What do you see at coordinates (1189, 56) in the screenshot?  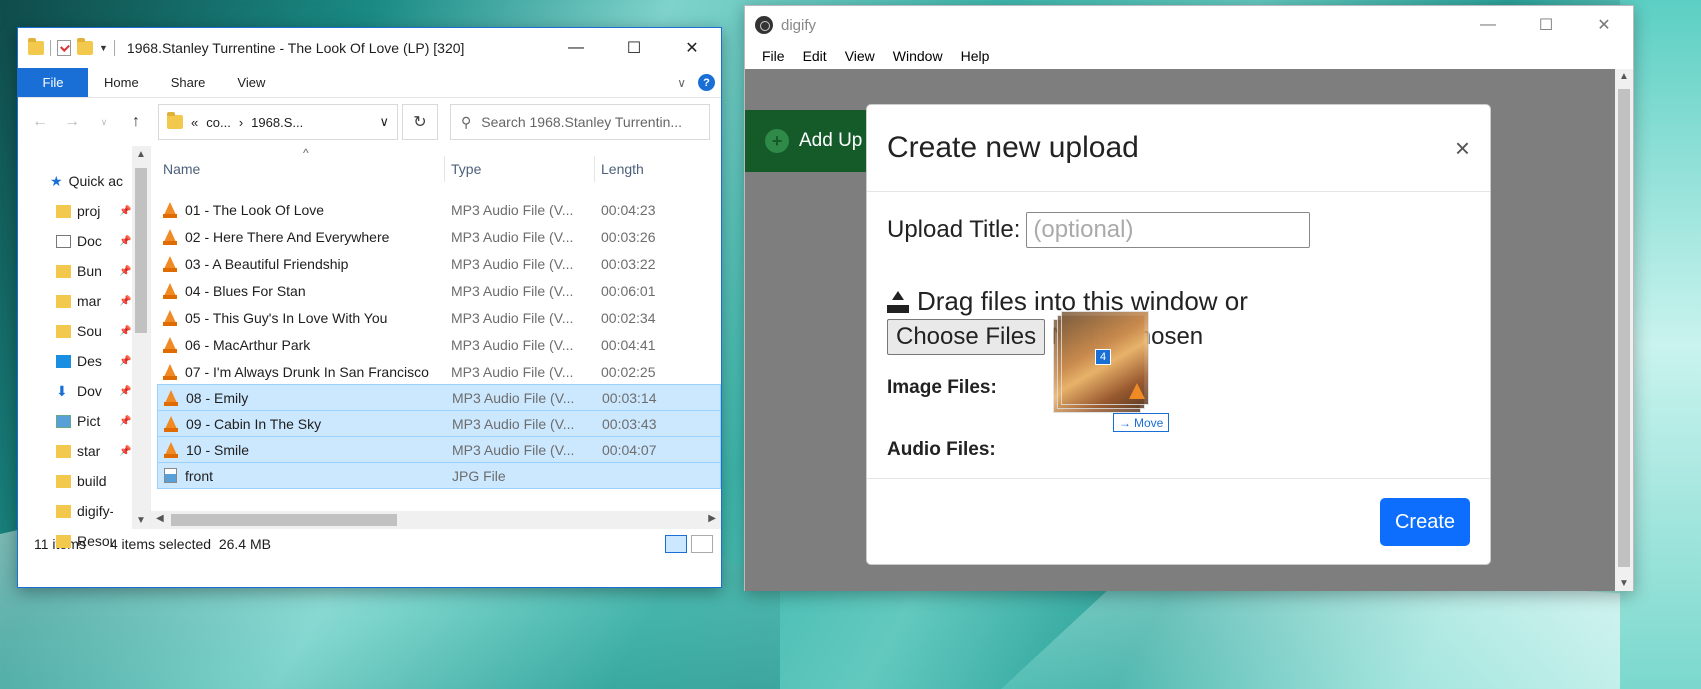 I see `menu-bar: File Edit View Window Help` at bounding box center [1189, 56].